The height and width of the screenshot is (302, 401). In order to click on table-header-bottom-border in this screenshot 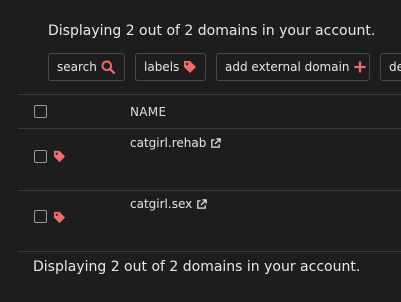, I will do `click(209, 128)`.